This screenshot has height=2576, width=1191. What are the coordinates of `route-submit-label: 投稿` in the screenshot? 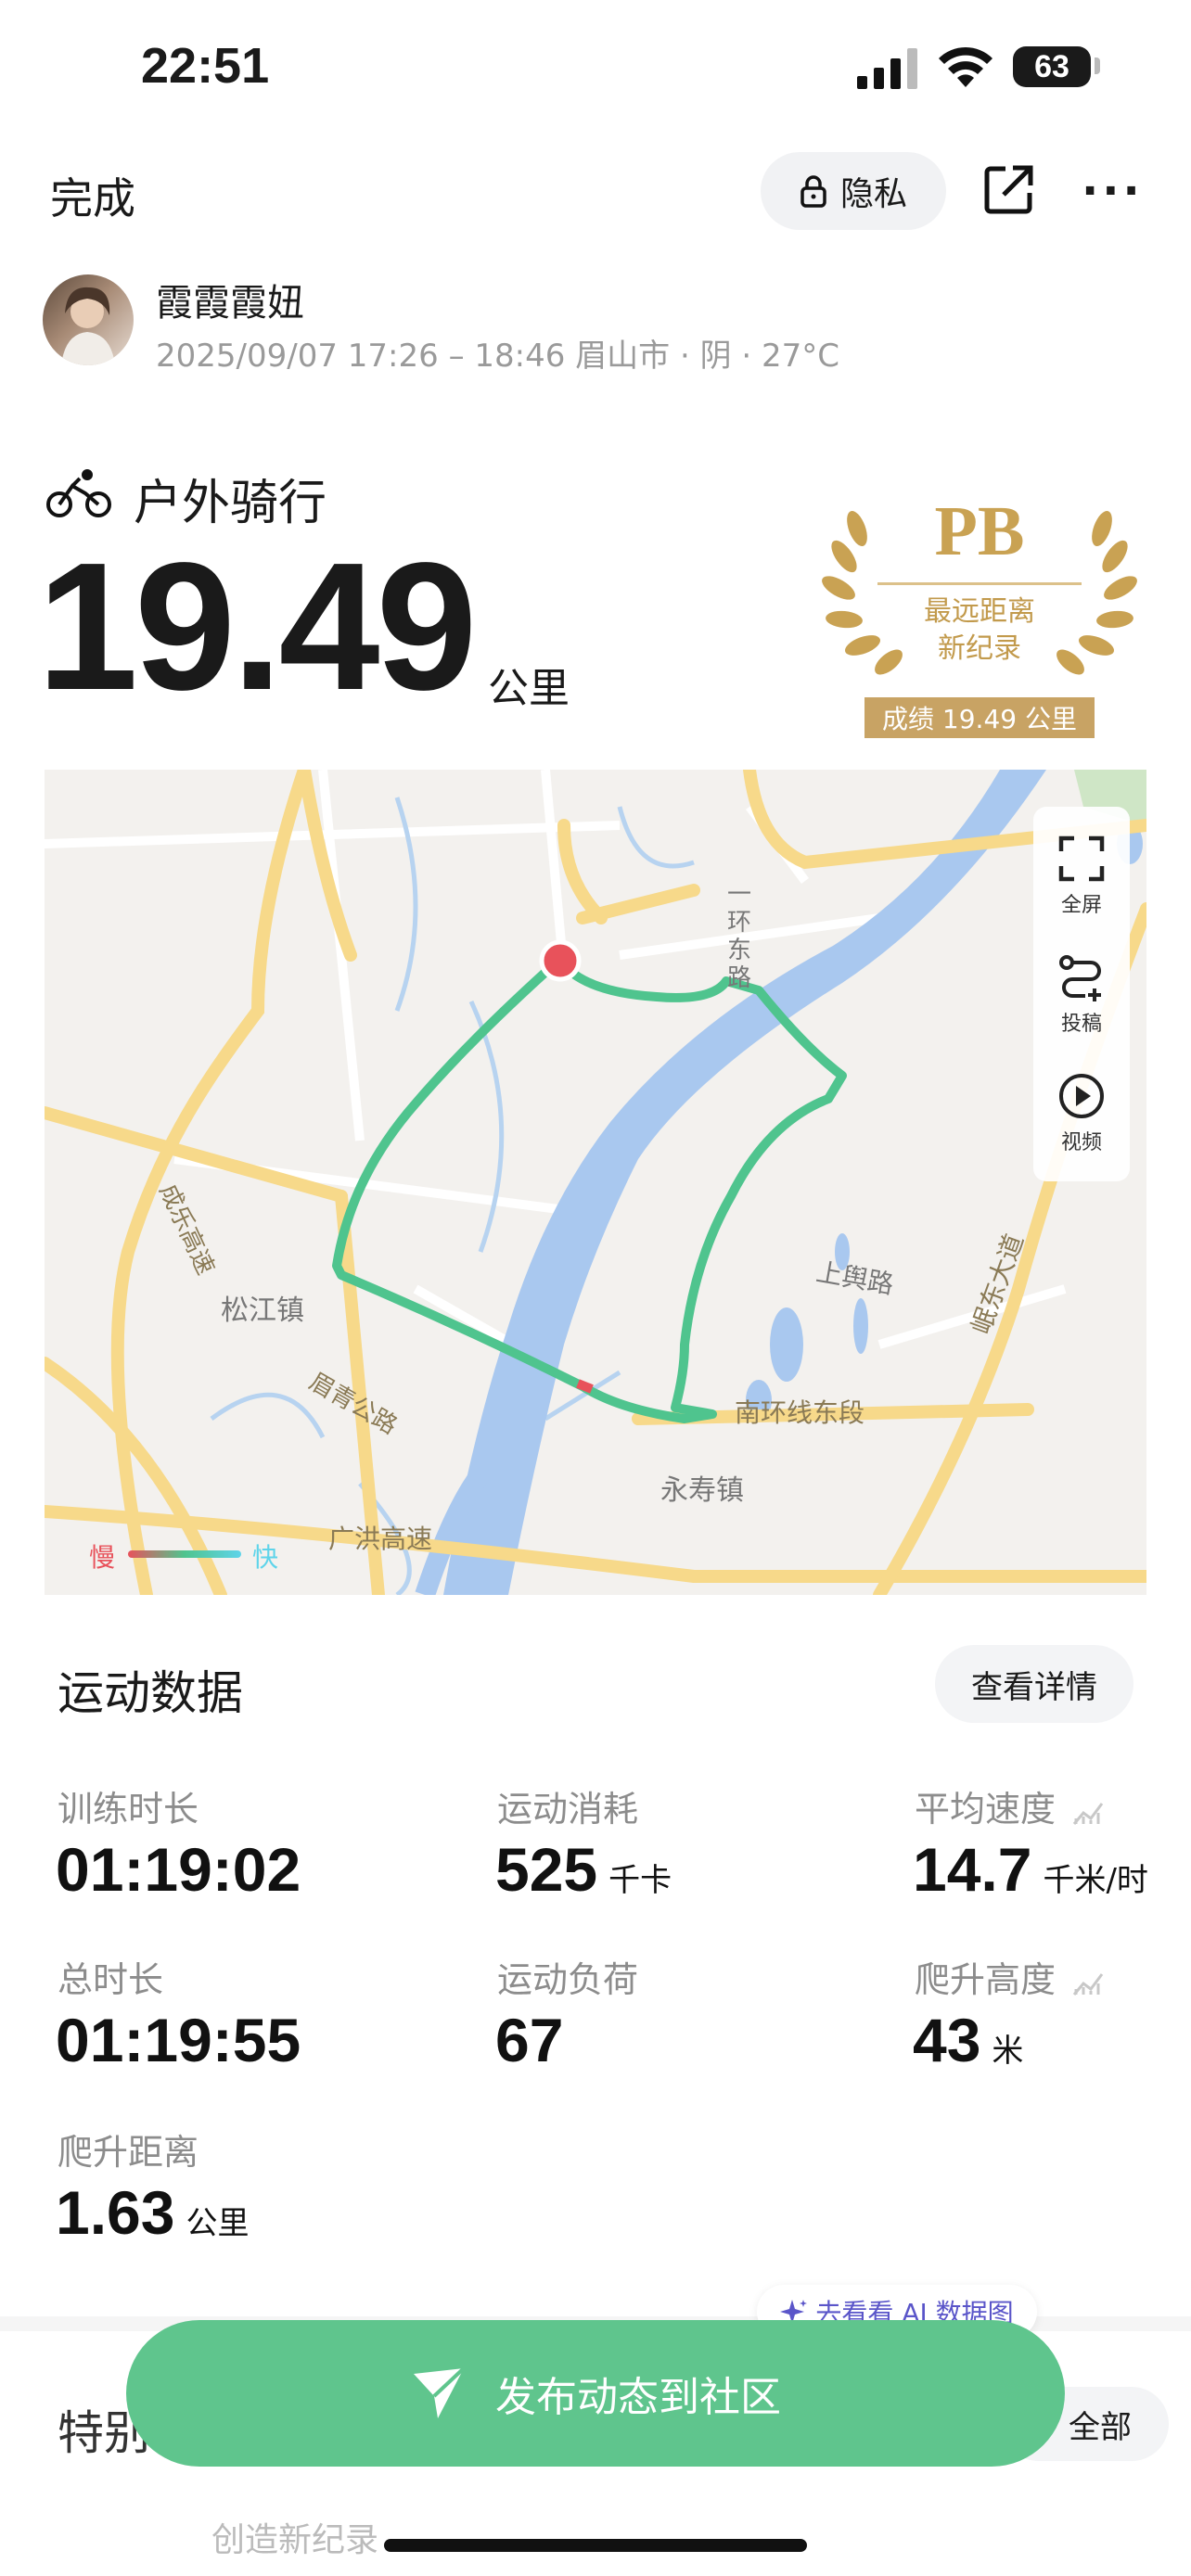 It's located at (1081, 1024).